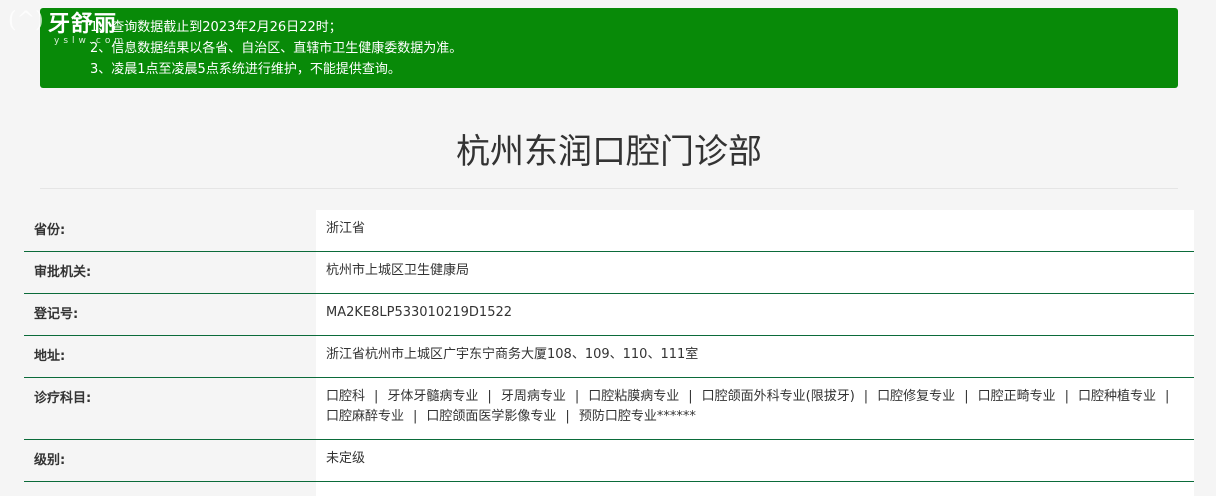 The image size is (1216, 496). I want to click on subject-item: 牙体牙髓病专业, so click(433, 396).